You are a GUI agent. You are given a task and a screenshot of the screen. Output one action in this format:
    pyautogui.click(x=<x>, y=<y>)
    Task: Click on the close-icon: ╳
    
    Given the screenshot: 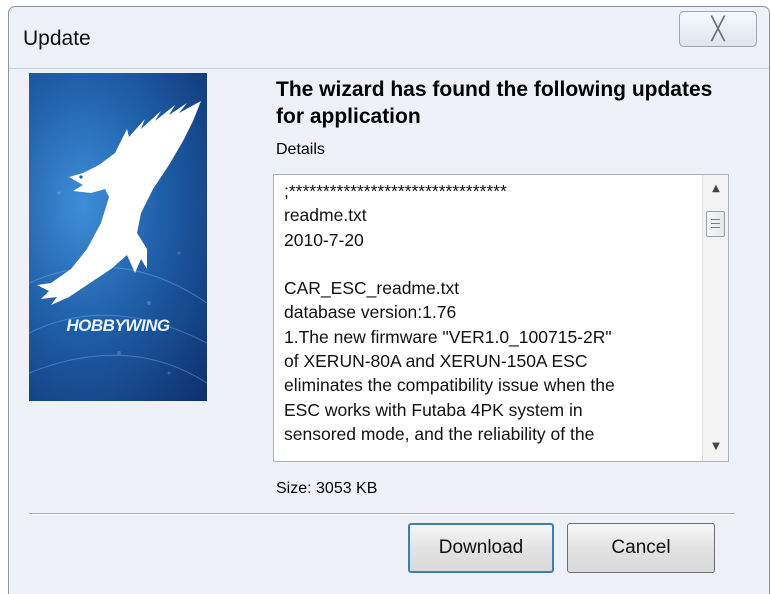 What is the action you would take?
    pyautogui.click(x=718, y=29)
    